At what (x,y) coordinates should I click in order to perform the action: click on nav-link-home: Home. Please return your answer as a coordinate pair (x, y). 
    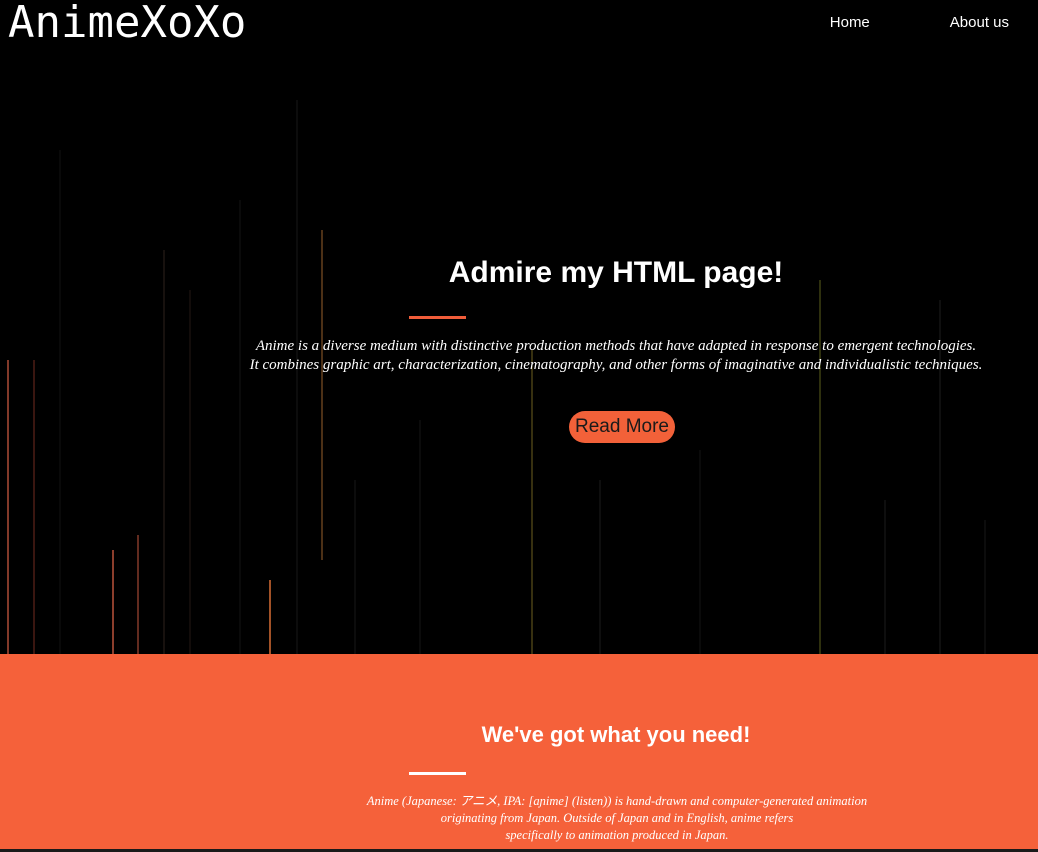
    Looking at the image, I should click on (850, 23).